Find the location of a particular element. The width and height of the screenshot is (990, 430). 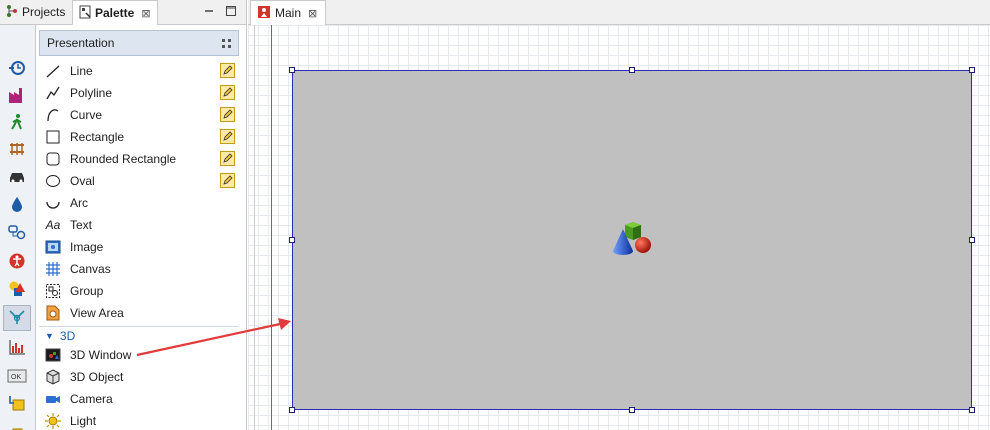

palette-item-text: Aa Text is located at coordinates (139, 225).